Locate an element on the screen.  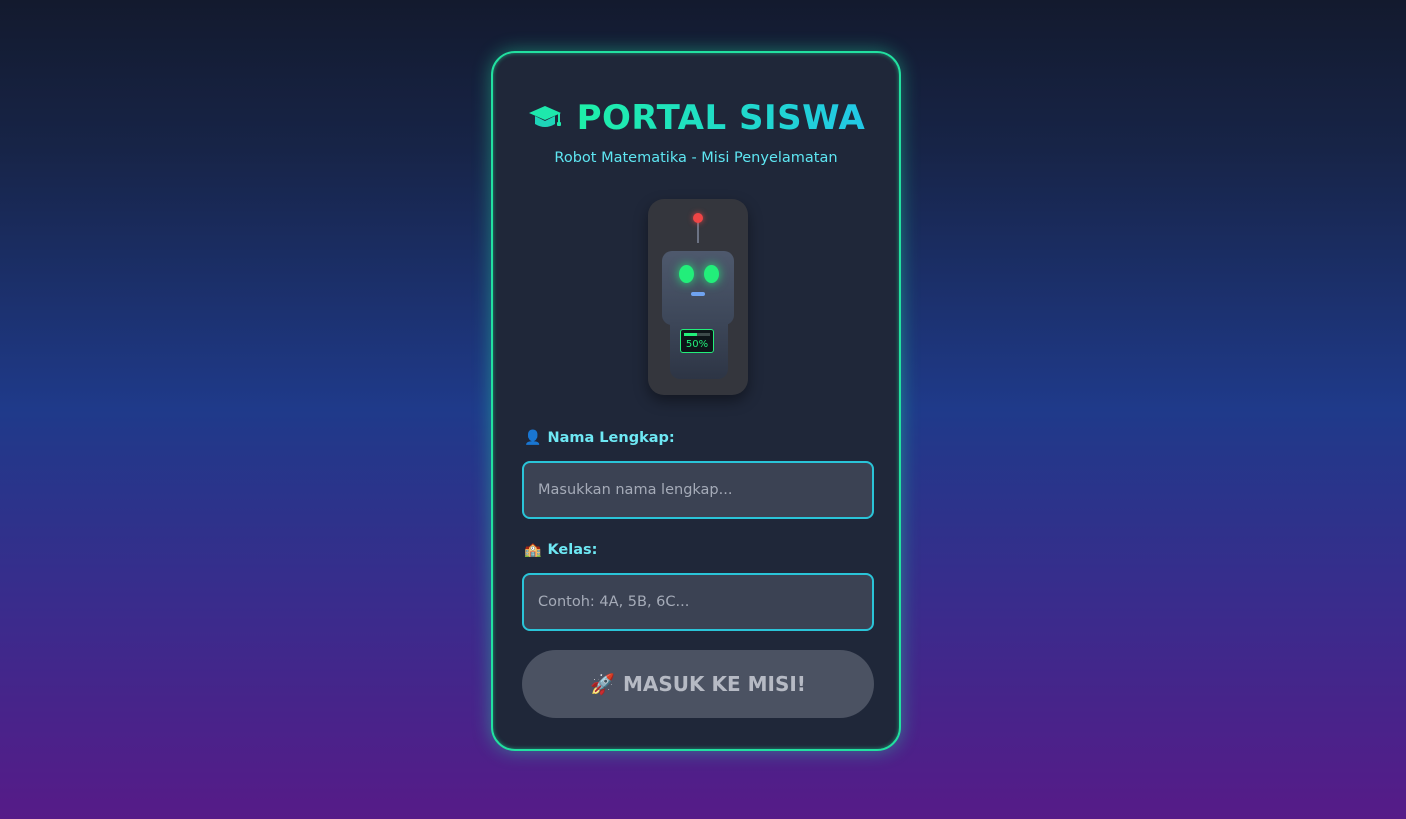
battery-fill is located at coordinates (690, 334).